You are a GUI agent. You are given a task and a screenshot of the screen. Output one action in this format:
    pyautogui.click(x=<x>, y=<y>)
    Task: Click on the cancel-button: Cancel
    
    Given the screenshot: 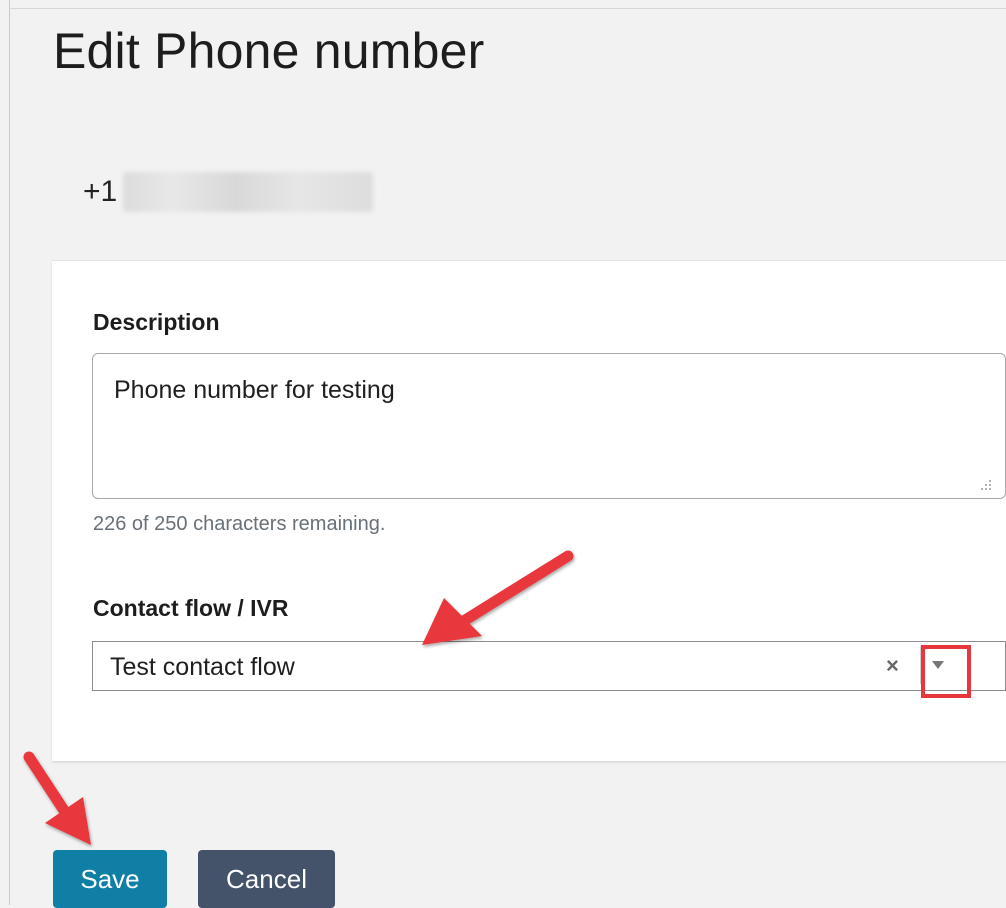 What is the action you would take?
    pyautogui.click(x=266, y=879)
    